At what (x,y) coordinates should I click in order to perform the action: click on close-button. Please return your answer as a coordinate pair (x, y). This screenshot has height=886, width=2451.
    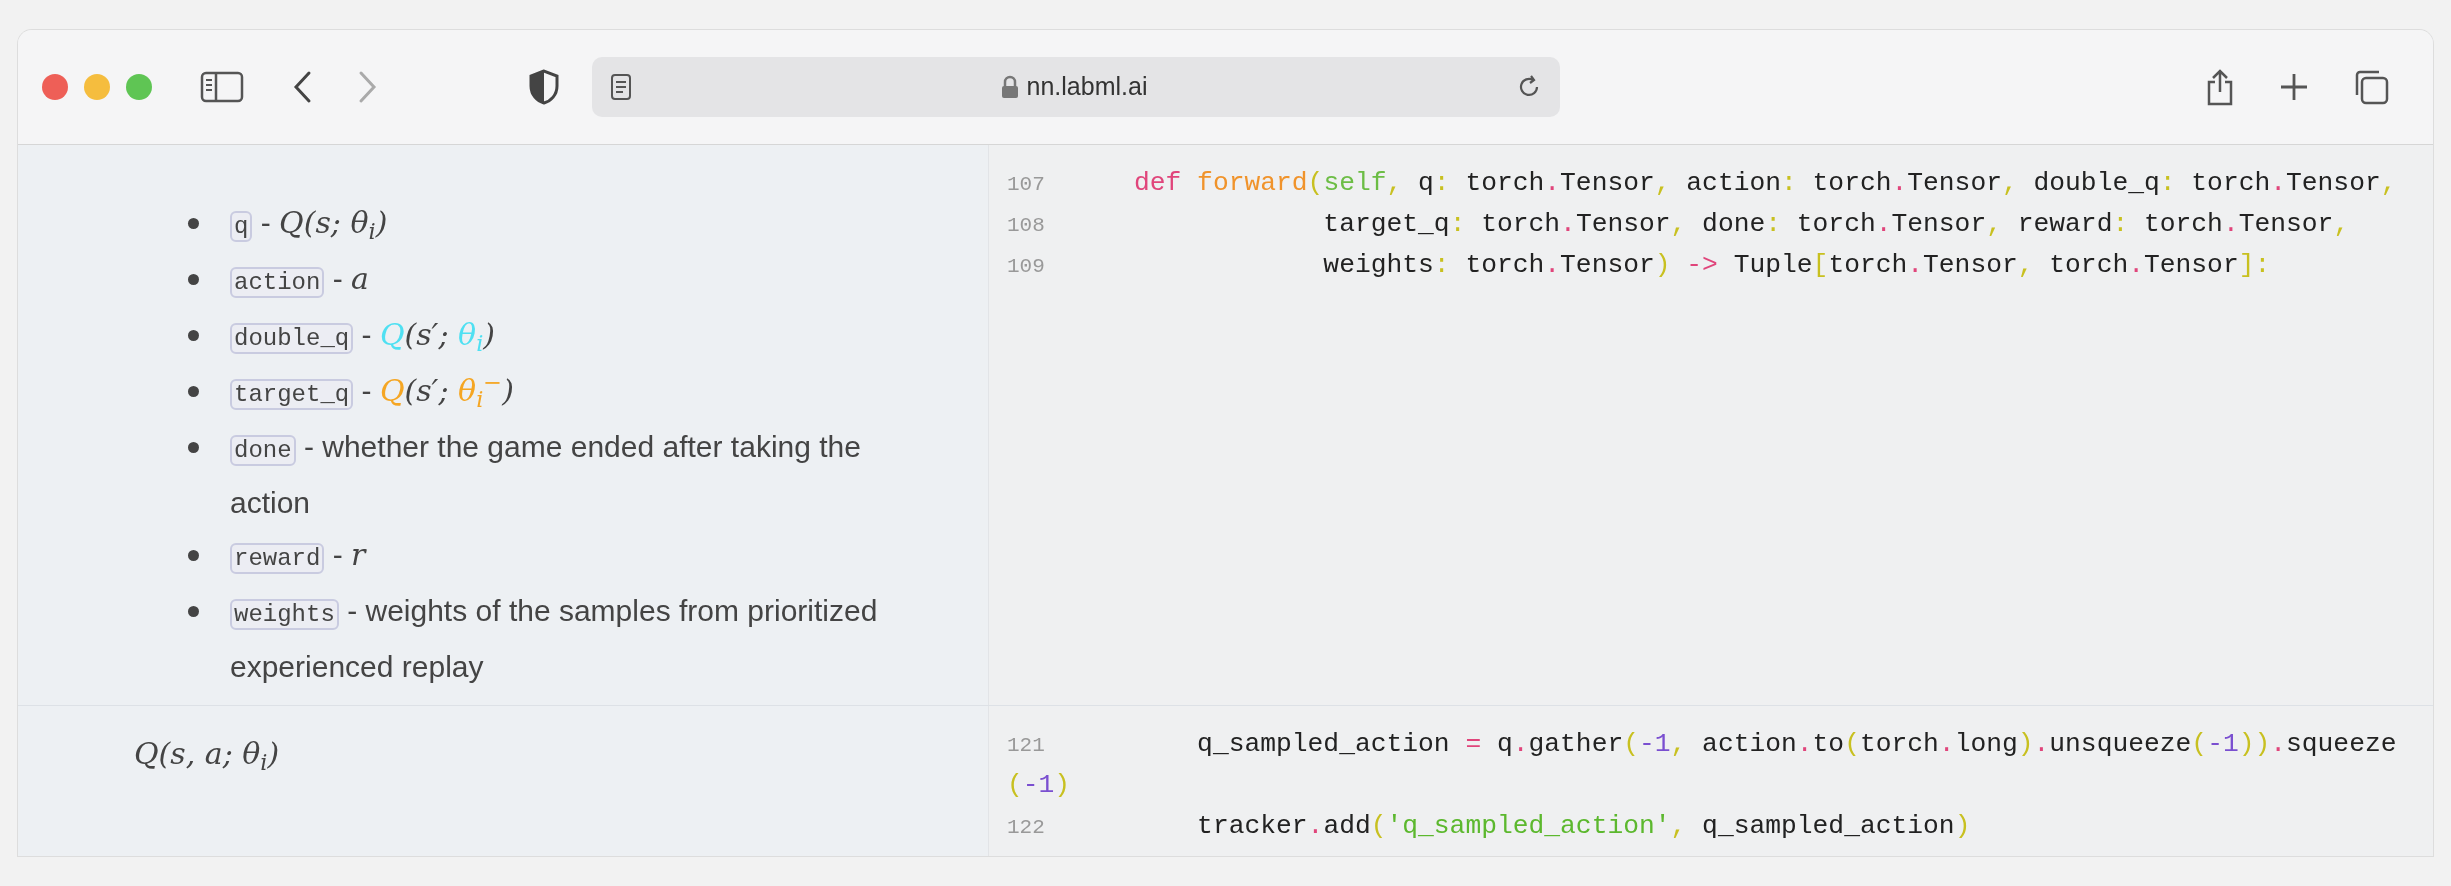
    Looking at the image, I should click on (55, 87).